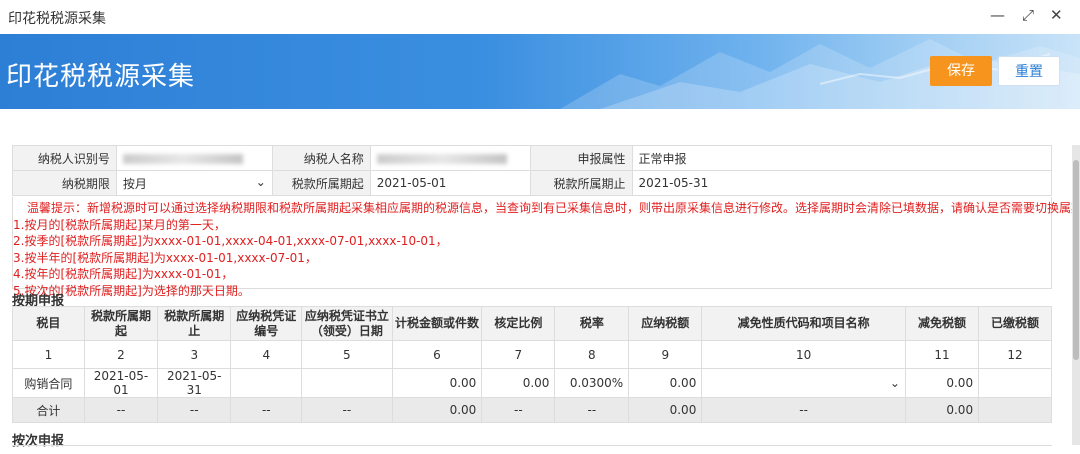 This screenshot has width=1080, height=454. What do you see at coordinates (347, 323) in the screenshot?
I see `col-header: 应纳税凭证书立（领受）日期` at bounding box center [347, 323].